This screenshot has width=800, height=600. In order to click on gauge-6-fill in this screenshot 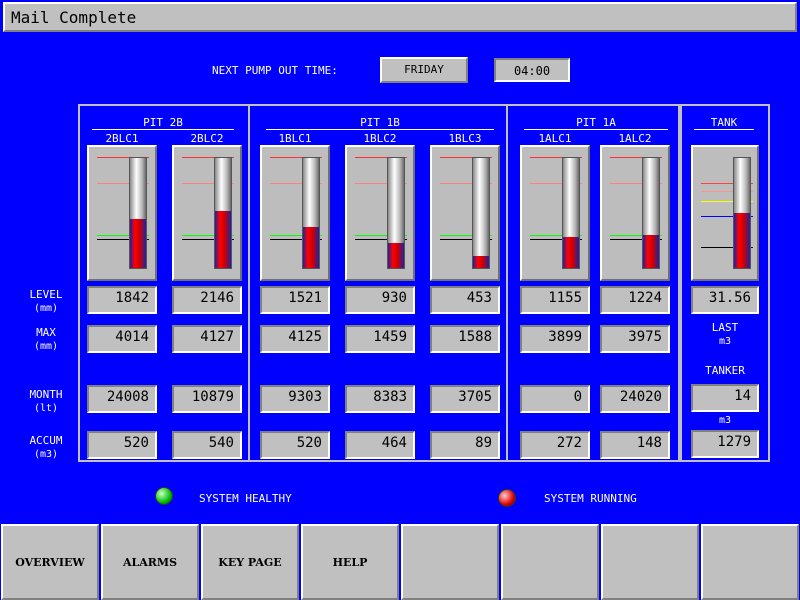, I will do `click(651, 251)`.